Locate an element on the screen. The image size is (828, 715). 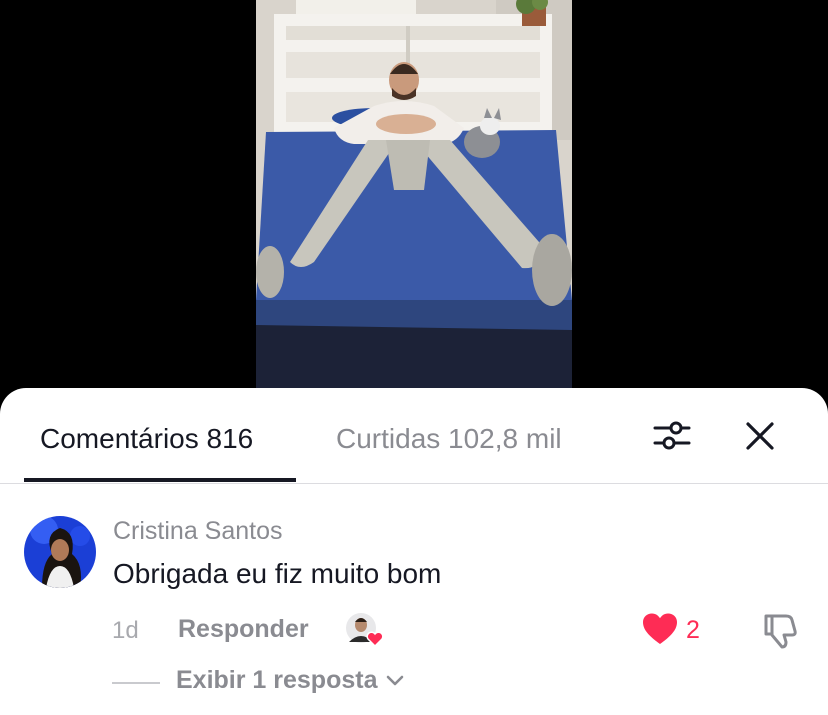
view-replies-button: Exibir 1 resposta is located at coordinates (276, 680).